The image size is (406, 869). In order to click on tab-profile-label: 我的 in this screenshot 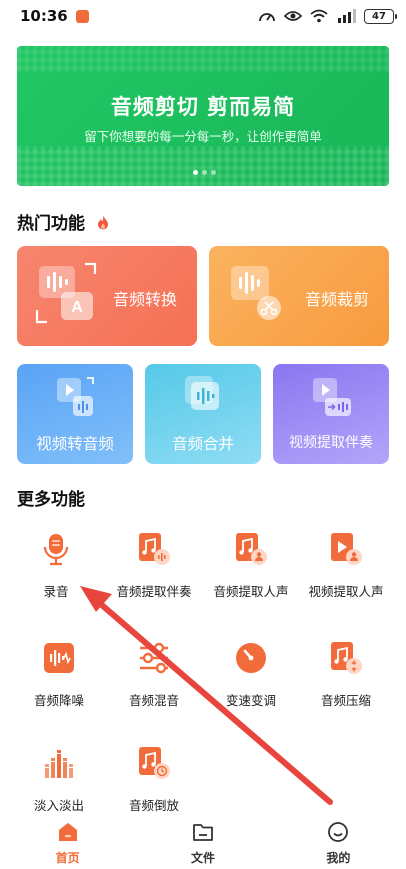, I will do `click(338, 857)`.